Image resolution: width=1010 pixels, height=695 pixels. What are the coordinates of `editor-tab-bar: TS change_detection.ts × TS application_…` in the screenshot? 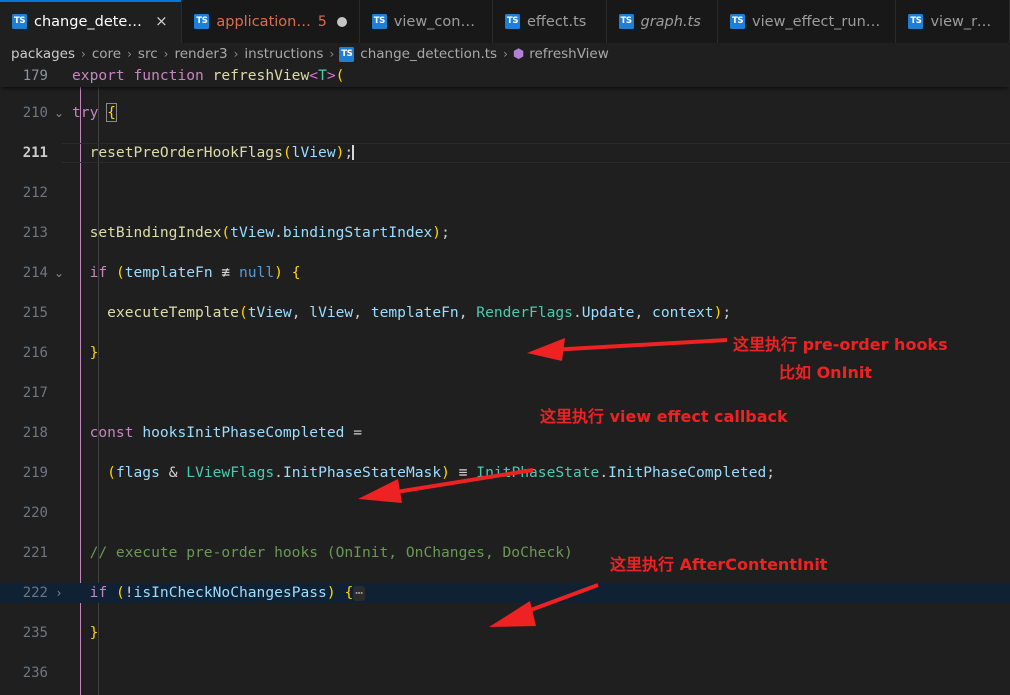 It's located at (505, 21).